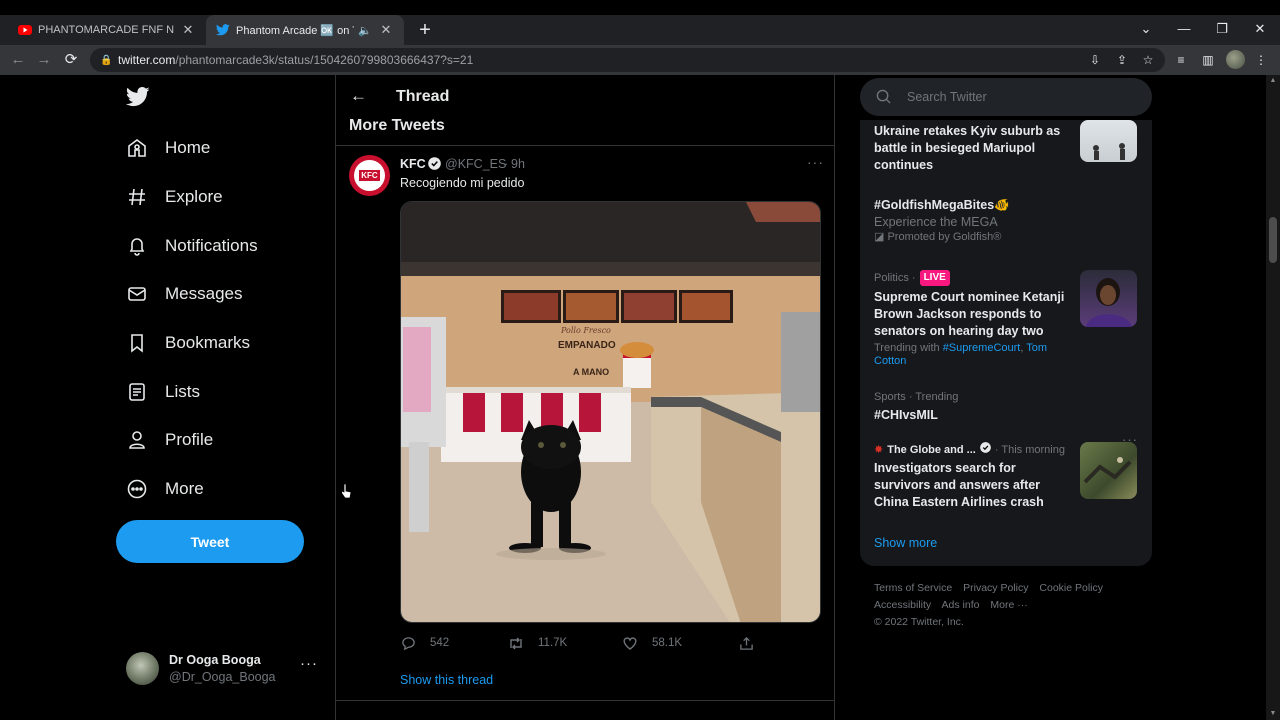 This screenshot has height=720, width=1280. I want to click on terms-link: Terms of Service, so click(913, 588).